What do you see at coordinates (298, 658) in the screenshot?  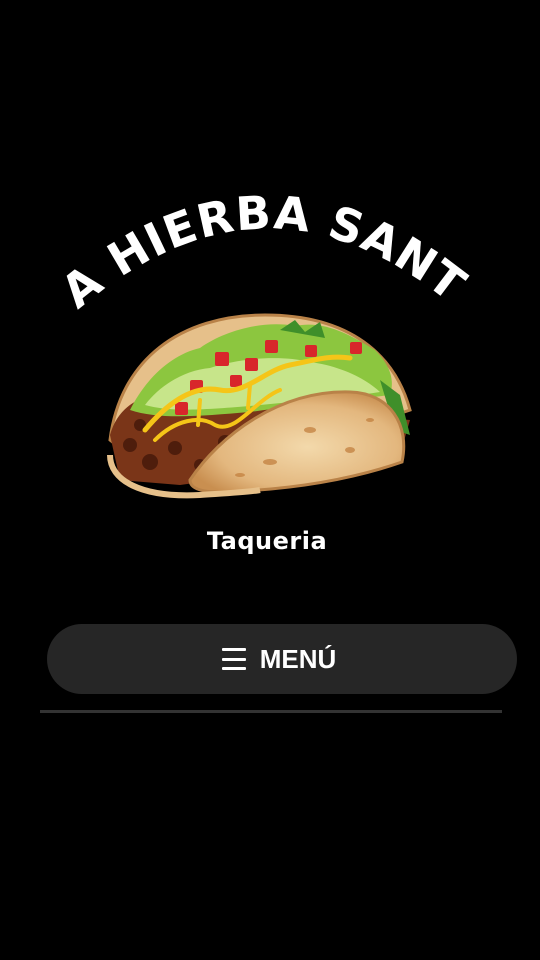 I see `menu-label: MENÚ` at bounding box center [298, 658].